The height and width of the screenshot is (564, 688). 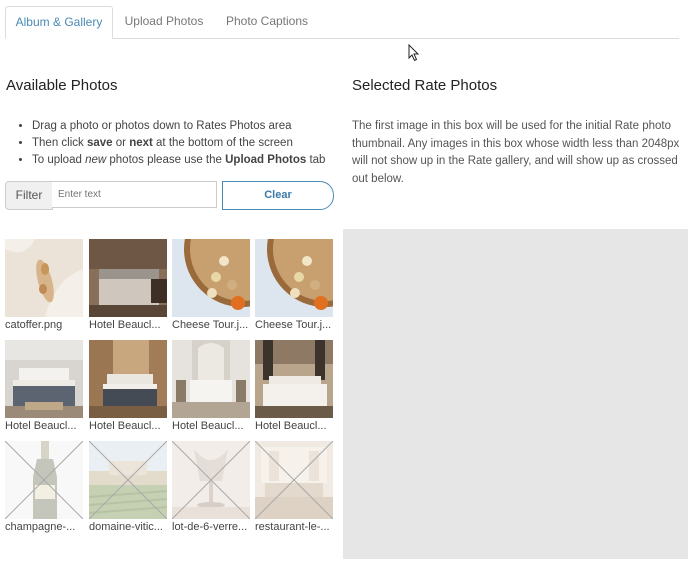 I want to click on filter-bar: Filter Clear, so click(x=169, y=195).